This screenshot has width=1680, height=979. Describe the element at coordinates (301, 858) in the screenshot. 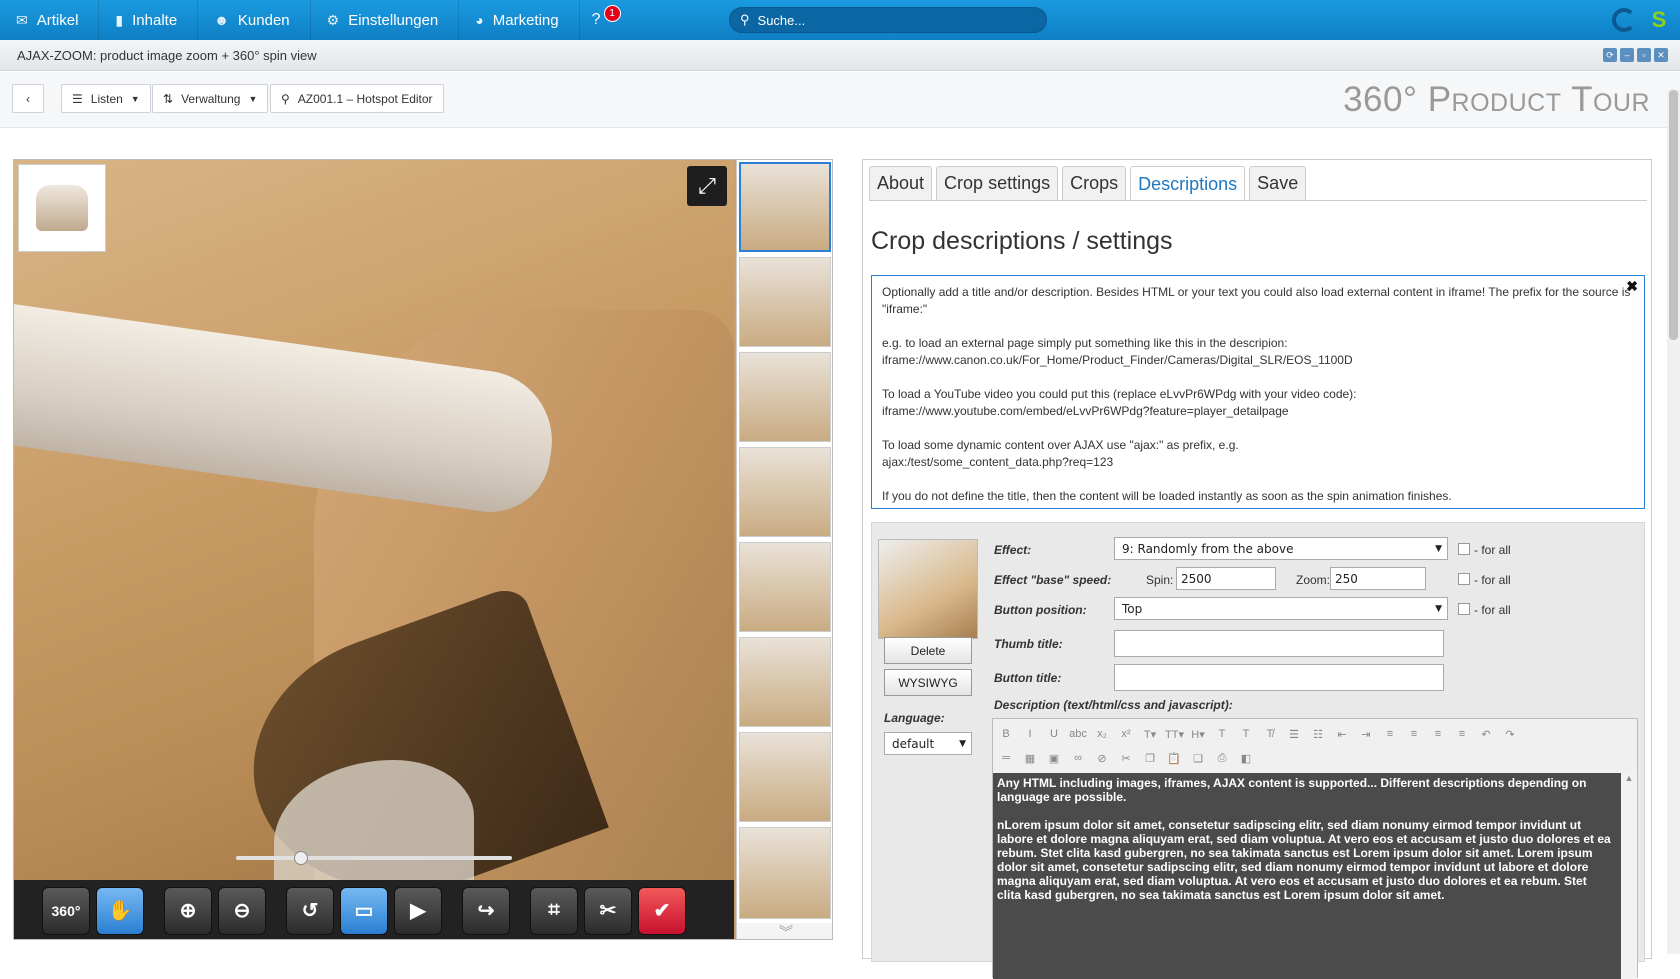

I see `spin-slider-handle` at that location.